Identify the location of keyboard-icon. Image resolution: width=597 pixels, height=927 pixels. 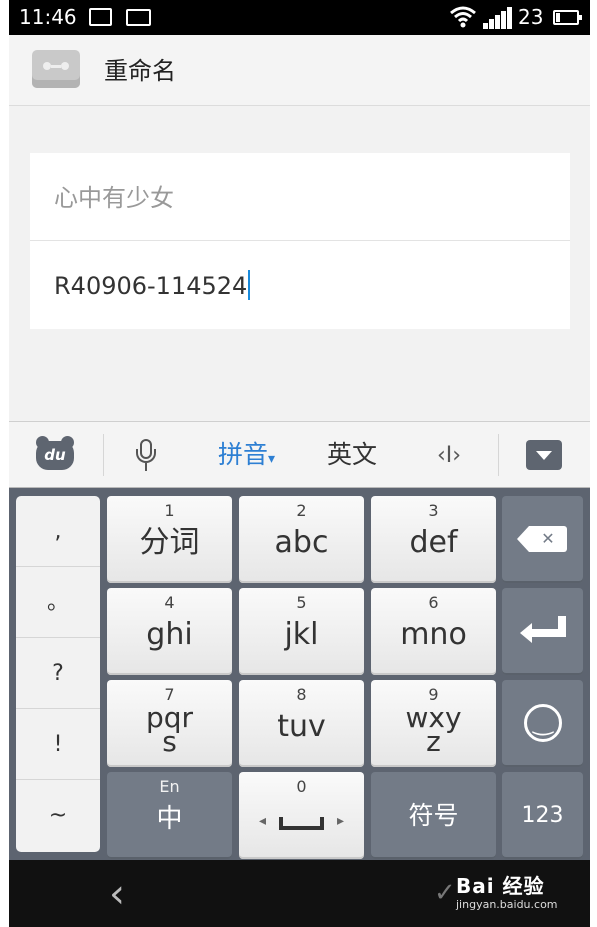
(138, 17).